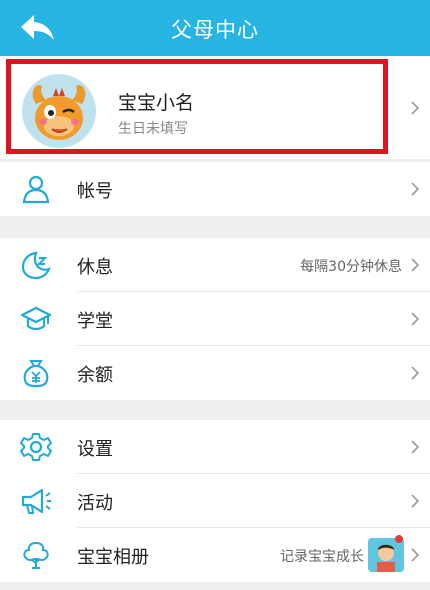 The width and height of the screenshot is (430, 590). I want to click on menu-label: 休息, so click(95, 267).